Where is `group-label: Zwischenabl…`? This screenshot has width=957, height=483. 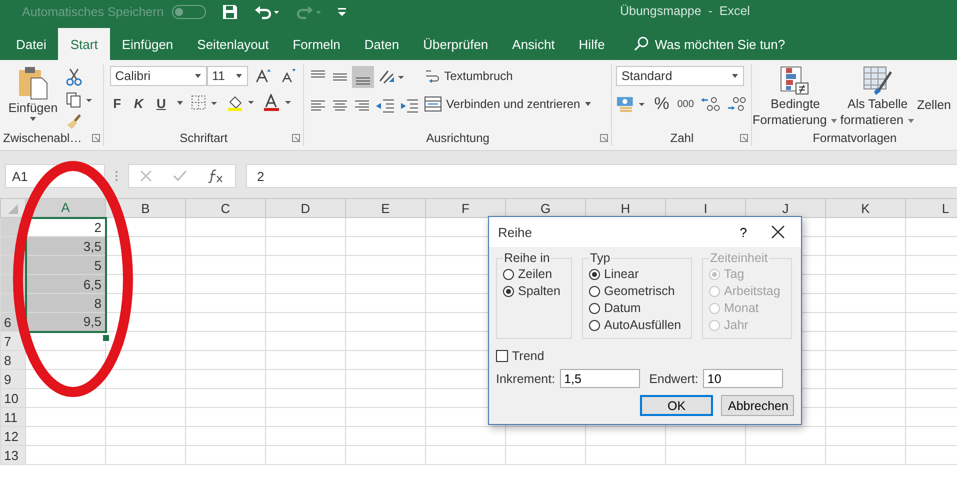
group-label: Zwischenabl… is located at coordinates (42, 138).